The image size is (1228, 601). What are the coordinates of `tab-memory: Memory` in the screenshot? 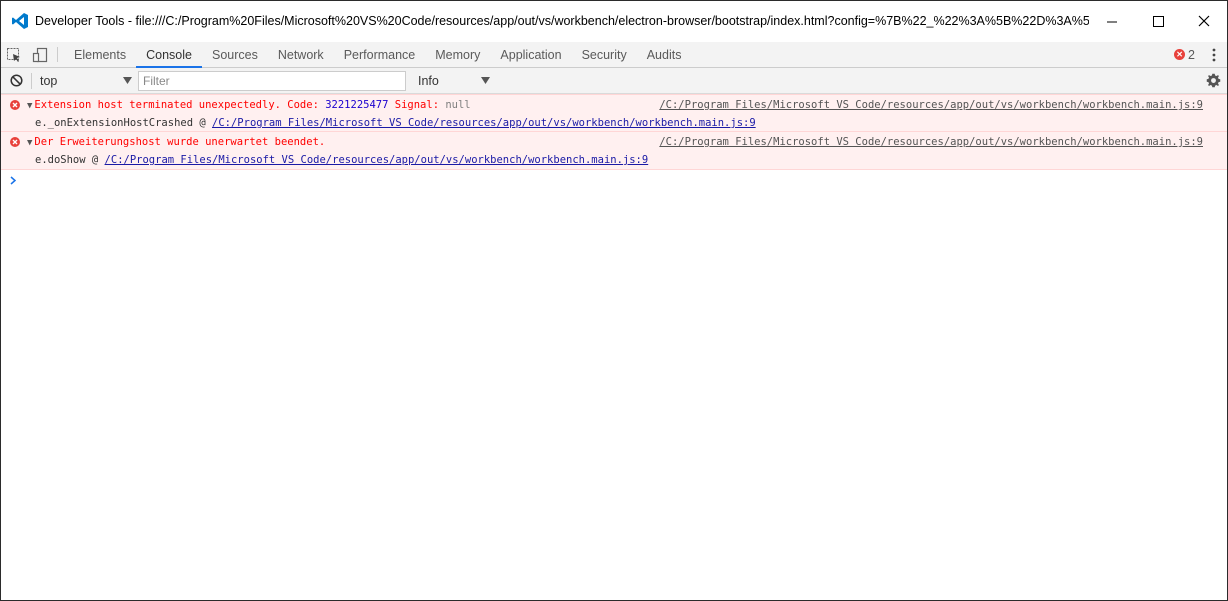 It's located at (457, 54).